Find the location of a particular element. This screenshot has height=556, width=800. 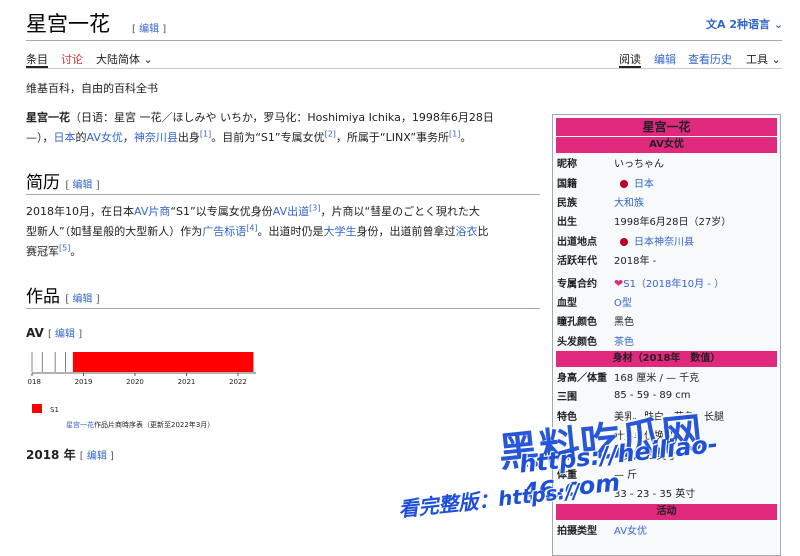

link-slogan: 广告标语 is located at coordinates (224, 231).